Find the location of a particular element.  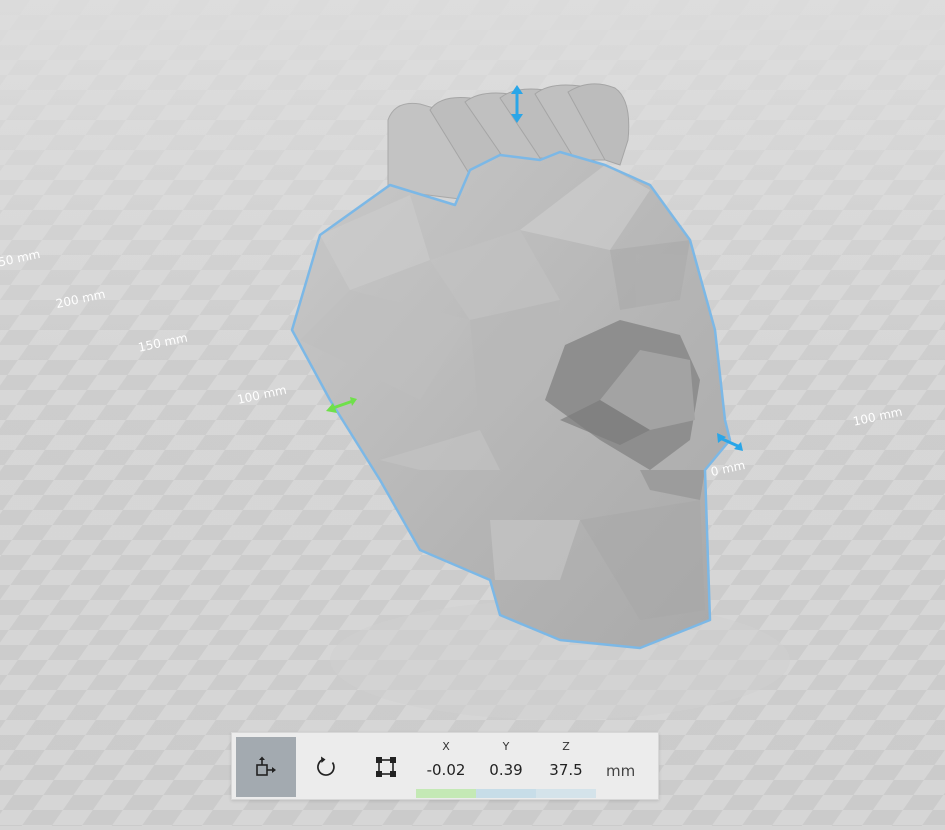

x-axis-color-bar is located at coordinates (446, 793).